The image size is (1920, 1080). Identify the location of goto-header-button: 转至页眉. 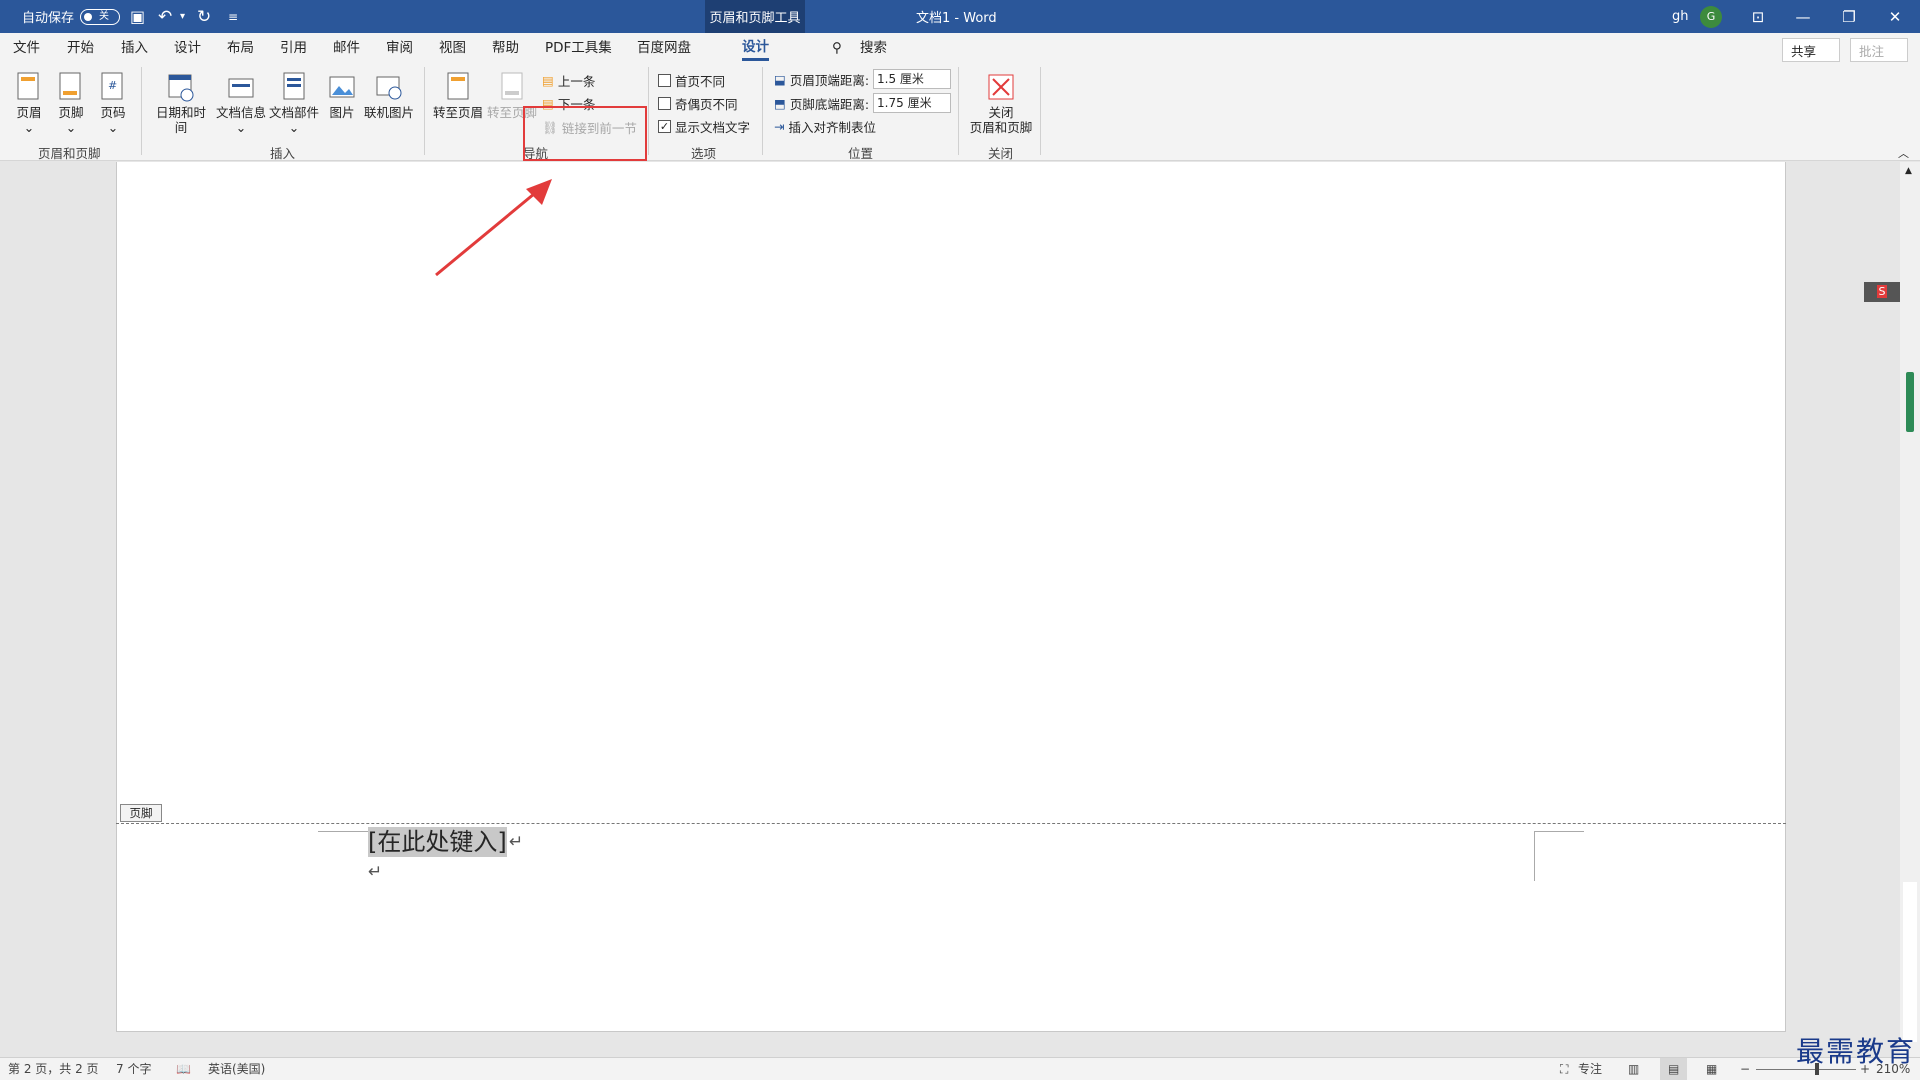
(458, 95).